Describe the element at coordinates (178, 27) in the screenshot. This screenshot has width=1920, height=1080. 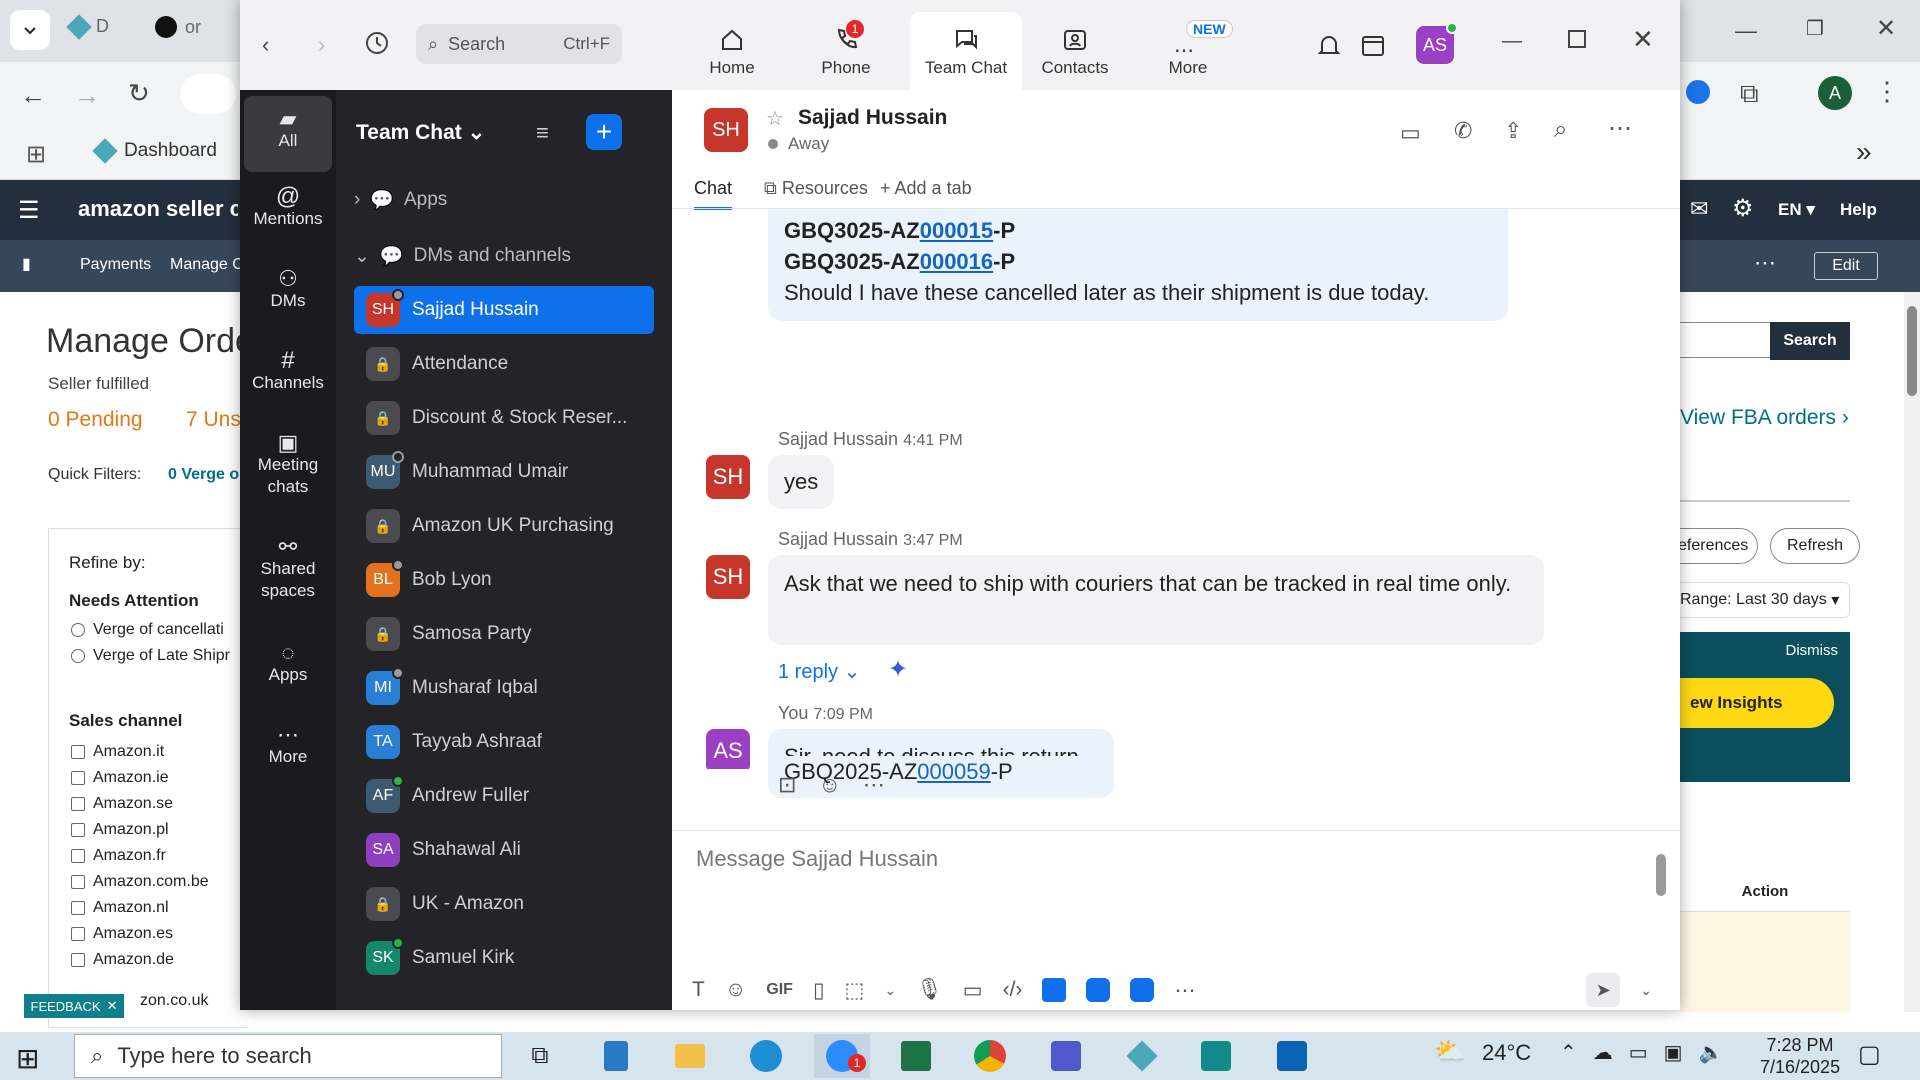
I see `browser-tab: or` at that location.